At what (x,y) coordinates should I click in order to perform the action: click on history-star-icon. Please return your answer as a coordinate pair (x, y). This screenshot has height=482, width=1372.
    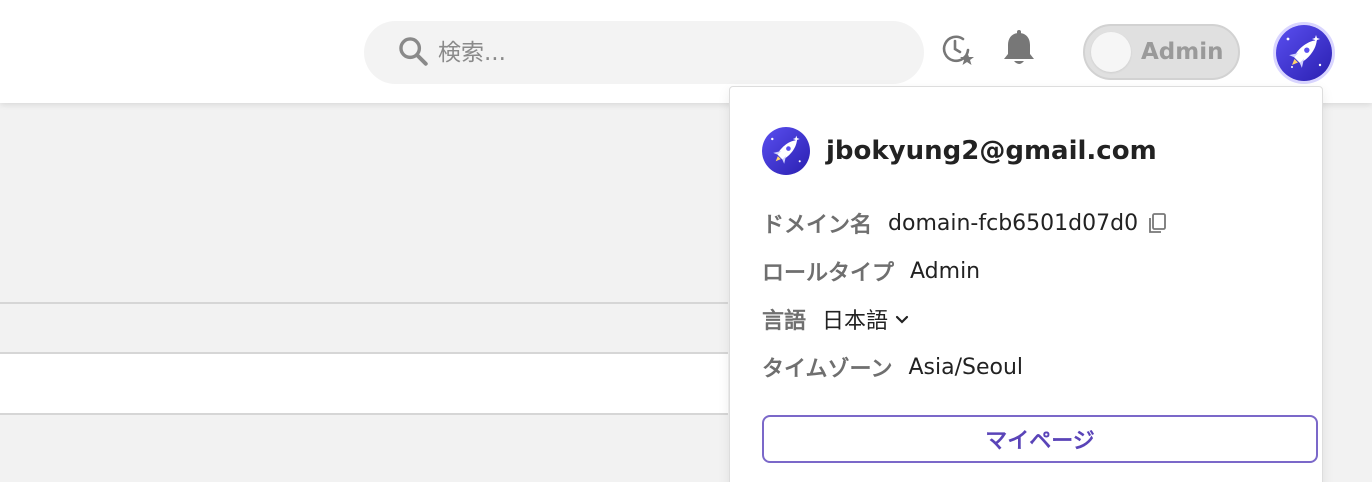
    Looking at the image, I should click on (957, 51).